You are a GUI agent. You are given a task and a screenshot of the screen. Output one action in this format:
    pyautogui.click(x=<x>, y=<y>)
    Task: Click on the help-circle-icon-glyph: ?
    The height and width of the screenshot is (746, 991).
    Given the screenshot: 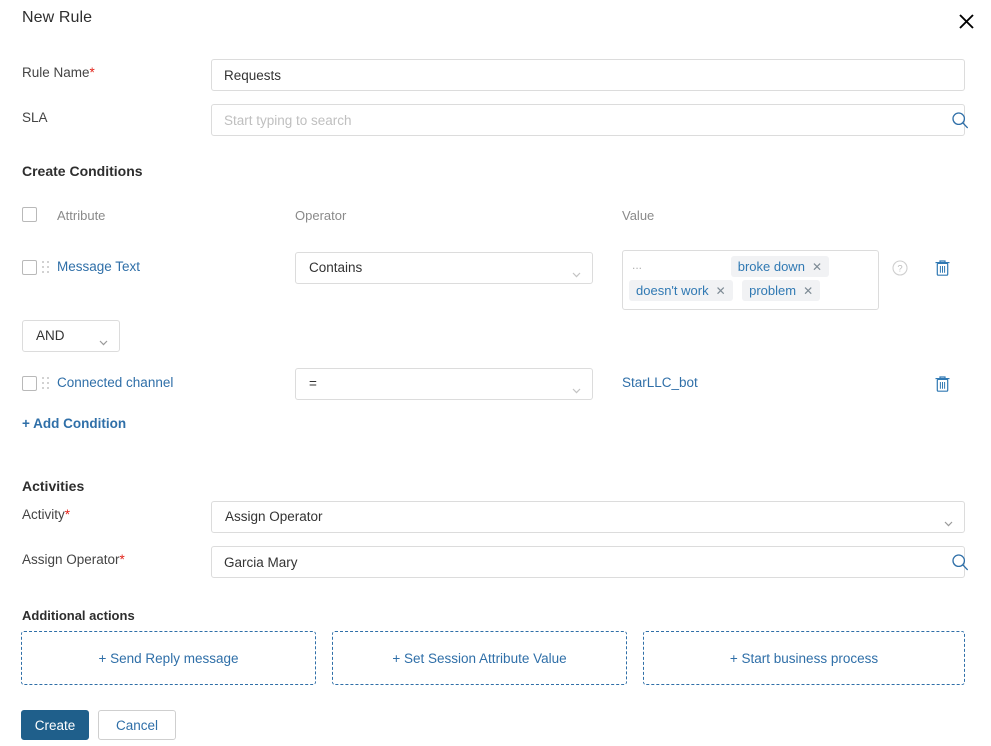 What is the action you would take?
    pyautogui.click(x=900, y=268)
    